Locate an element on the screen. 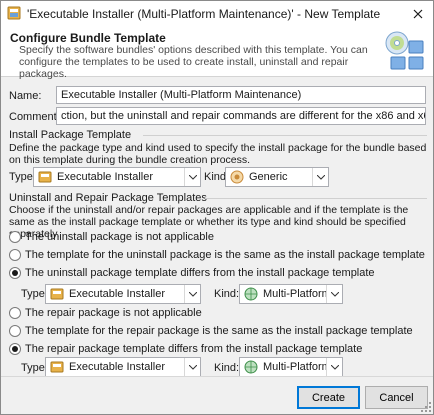 The height and width of the screenshot is (415, 434). uninstall-type-select: Executable Installer is located at coordinates (123, 294).